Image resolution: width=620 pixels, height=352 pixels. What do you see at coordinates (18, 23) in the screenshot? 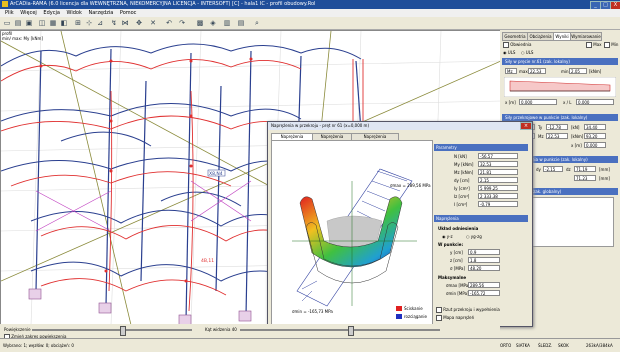
I see `open-file-icon: ▤` at bounding box center [18, 23].